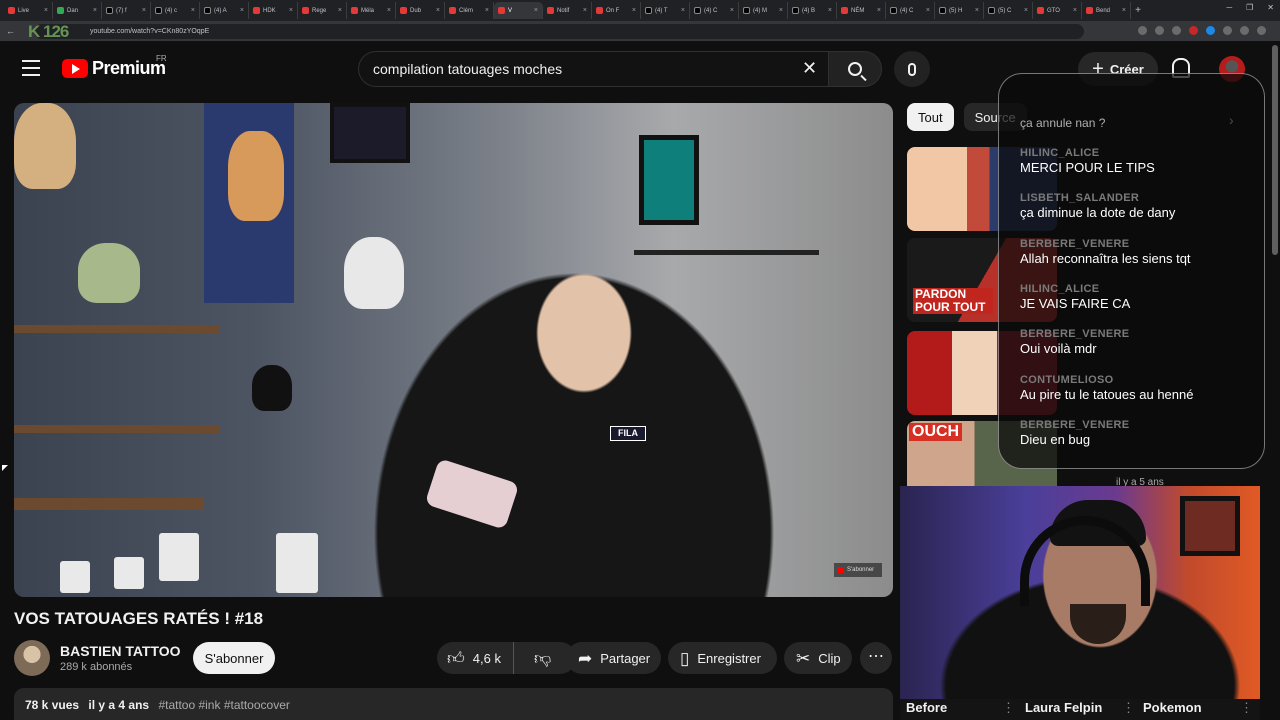  I want to click on browser-tab: (4) M ×, so click(763, 10).